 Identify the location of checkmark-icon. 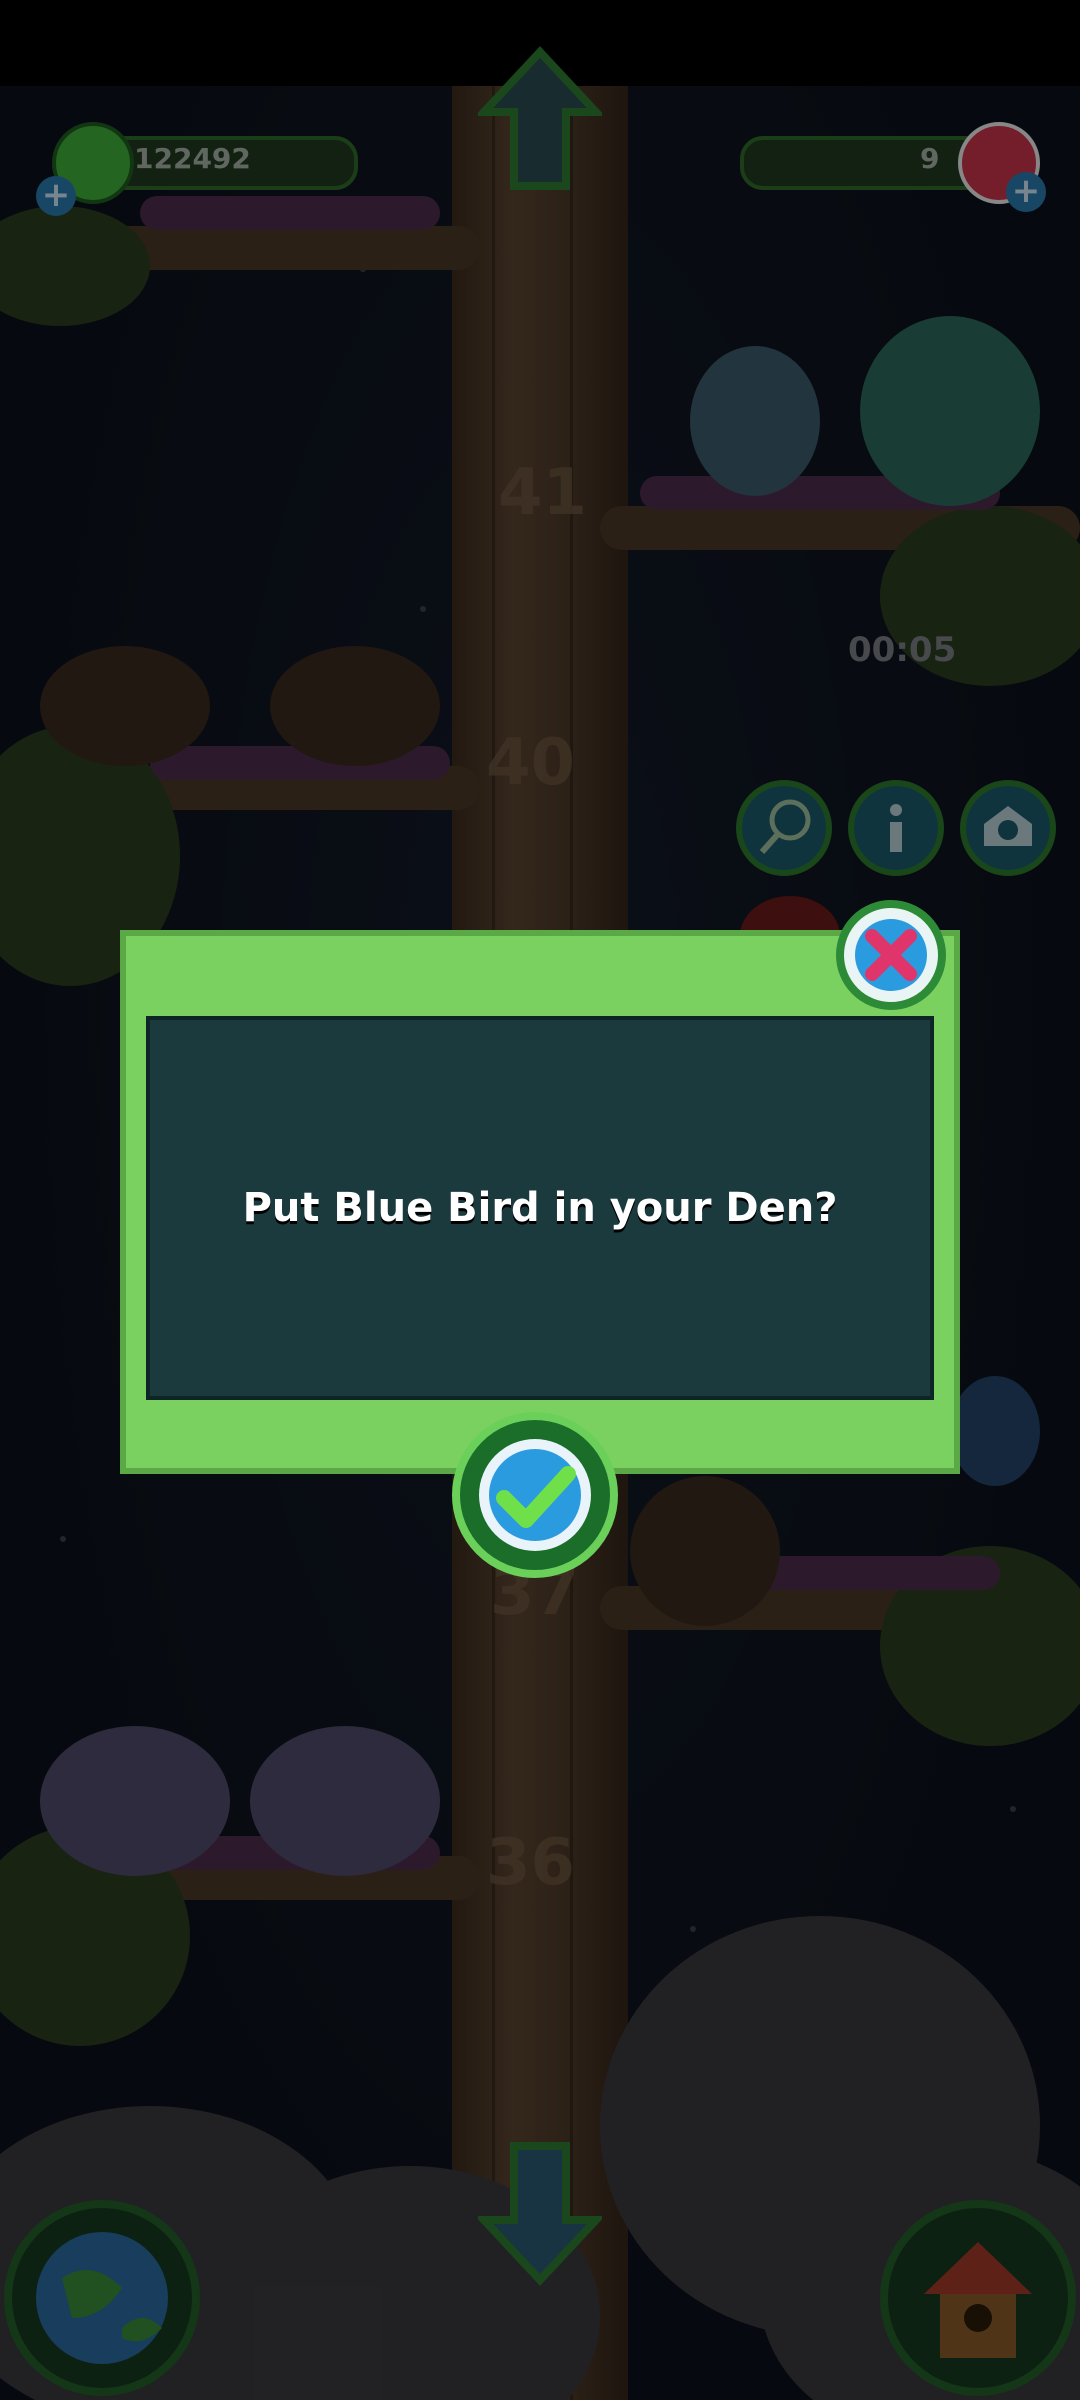
(535, 1495).